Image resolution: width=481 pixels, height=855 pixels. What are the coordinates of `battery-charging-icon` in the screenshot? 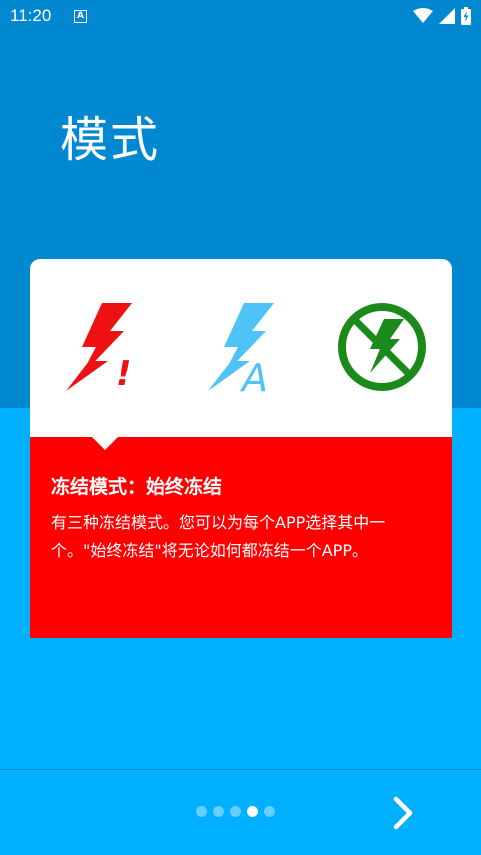 It's located at (466, 16).